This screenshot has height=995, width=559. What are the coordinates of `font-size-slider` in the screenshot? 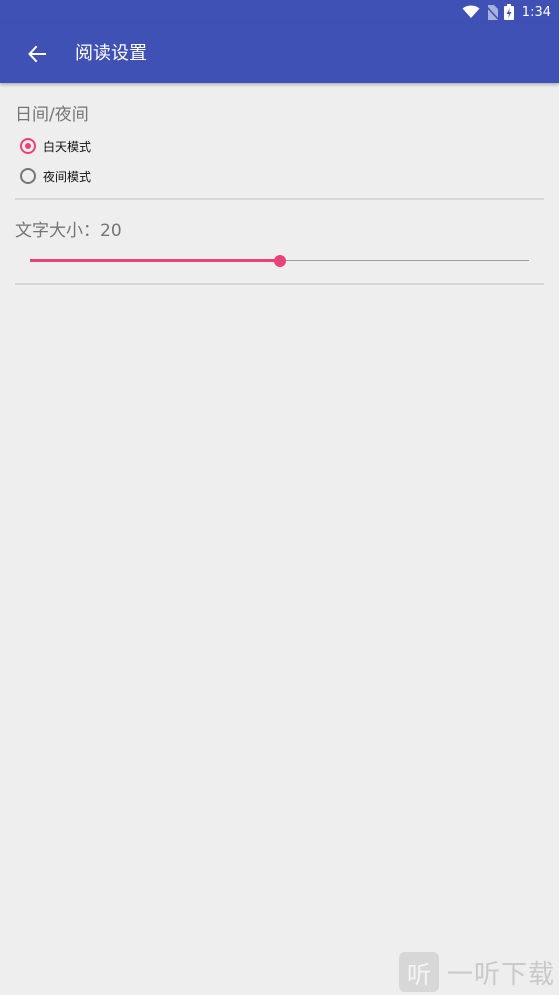 It's located at (279, 261).